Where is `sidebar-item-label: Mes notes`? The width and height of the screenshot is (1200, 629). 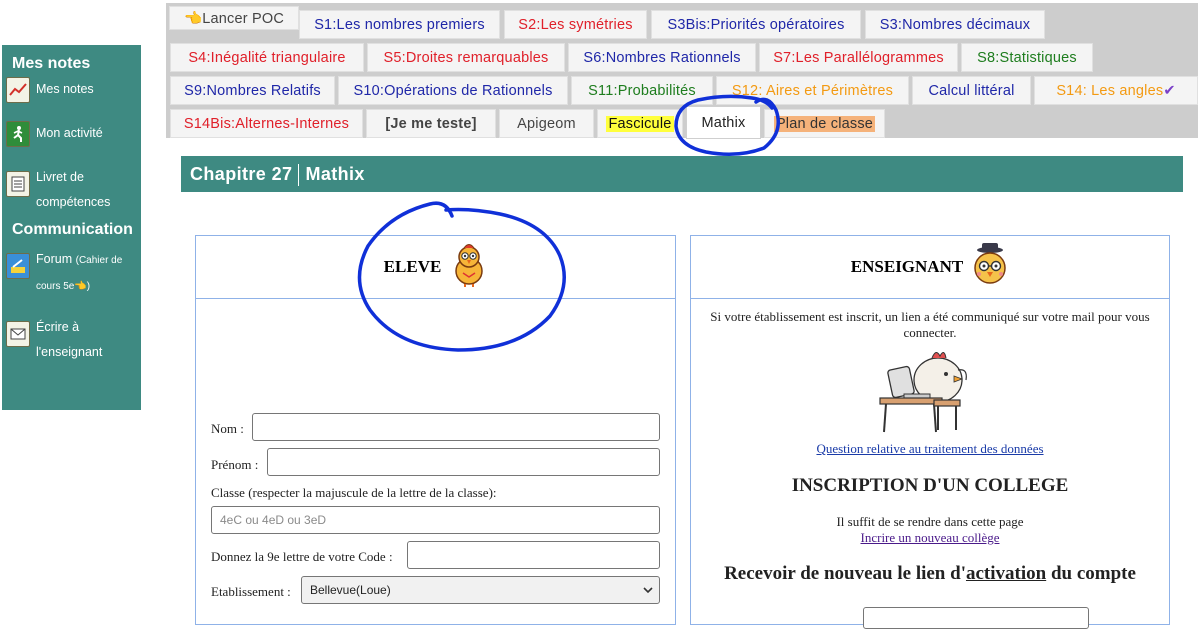 sidebar-item-label: Mes notes is located at coordinates (65, 89).